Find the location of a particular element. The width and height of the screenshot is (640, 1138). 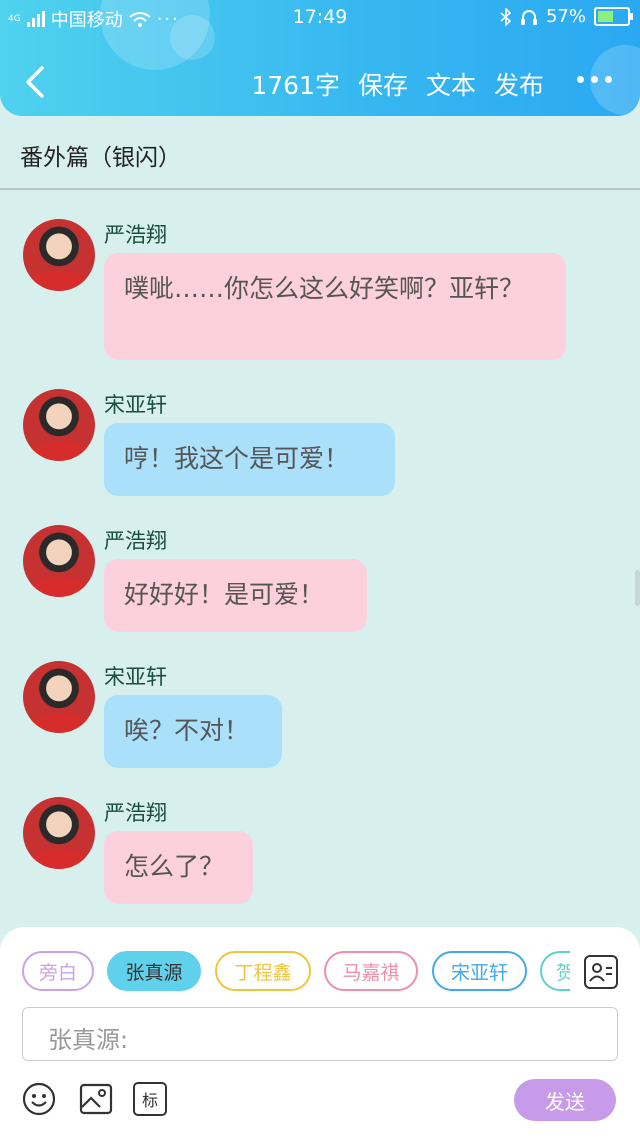

character-chip: 丁程鑫 is located at coordinates (263, 971).